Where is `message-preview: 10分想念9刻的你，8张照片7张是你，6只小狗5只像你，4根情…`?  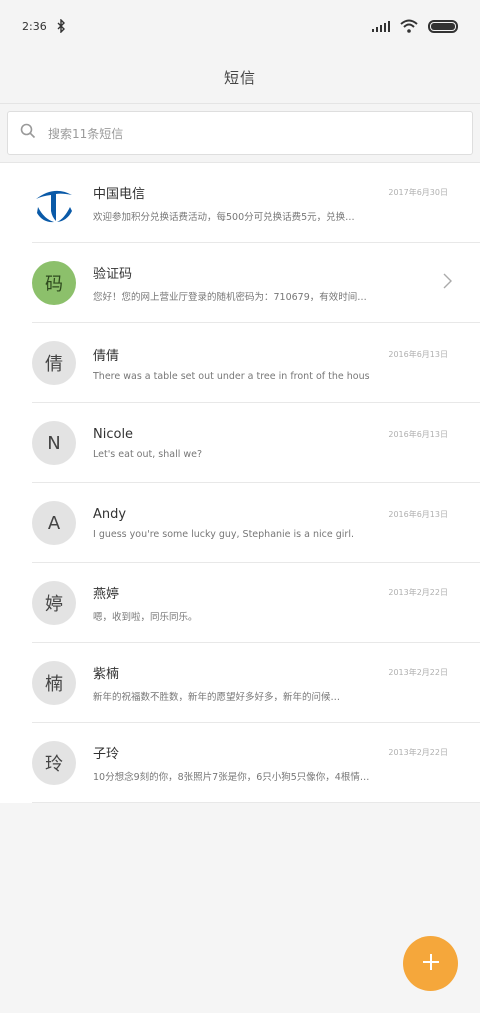 message-preview: 10分想念9刻的你，8张照片7张是你，6只小狗5只像你，4根情… is located at coordinates (231, 777).